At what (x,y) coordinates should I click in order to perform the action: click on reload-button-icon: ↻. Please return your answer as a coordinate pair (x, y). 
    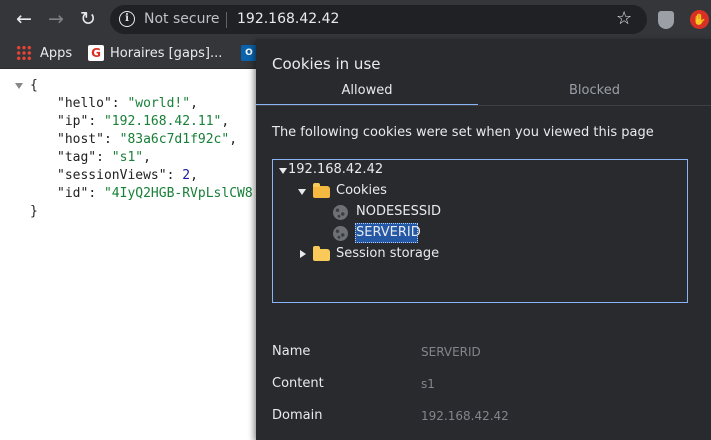
    Looking at the image, I should click on (88, 19).